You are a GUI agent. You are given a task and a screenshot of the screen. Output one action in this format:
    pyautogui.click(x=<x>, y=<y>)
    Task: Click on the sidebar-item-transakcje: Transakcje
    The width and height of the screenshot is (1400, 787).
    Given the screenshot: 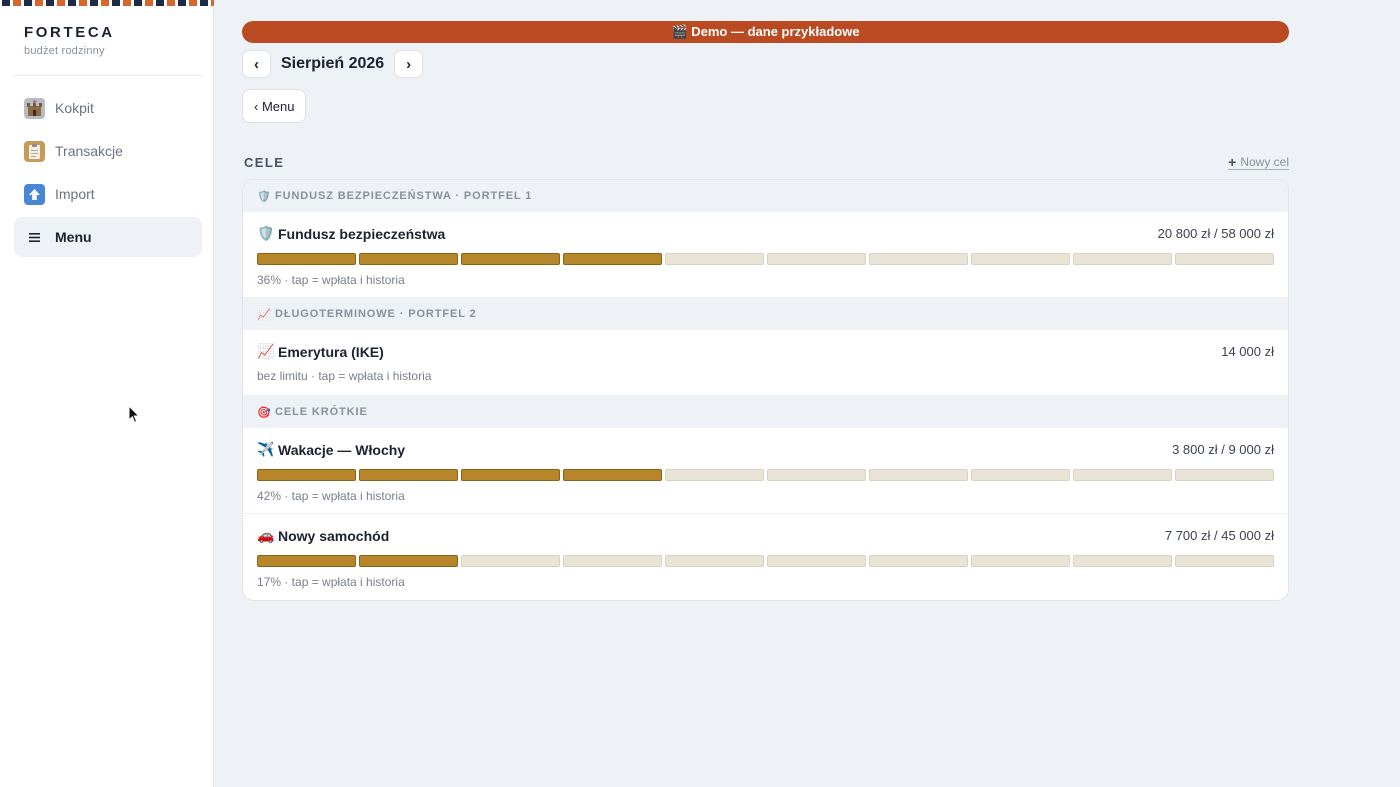 What is the action you would take?
    pyautogui.click(x=108, y=151)
    